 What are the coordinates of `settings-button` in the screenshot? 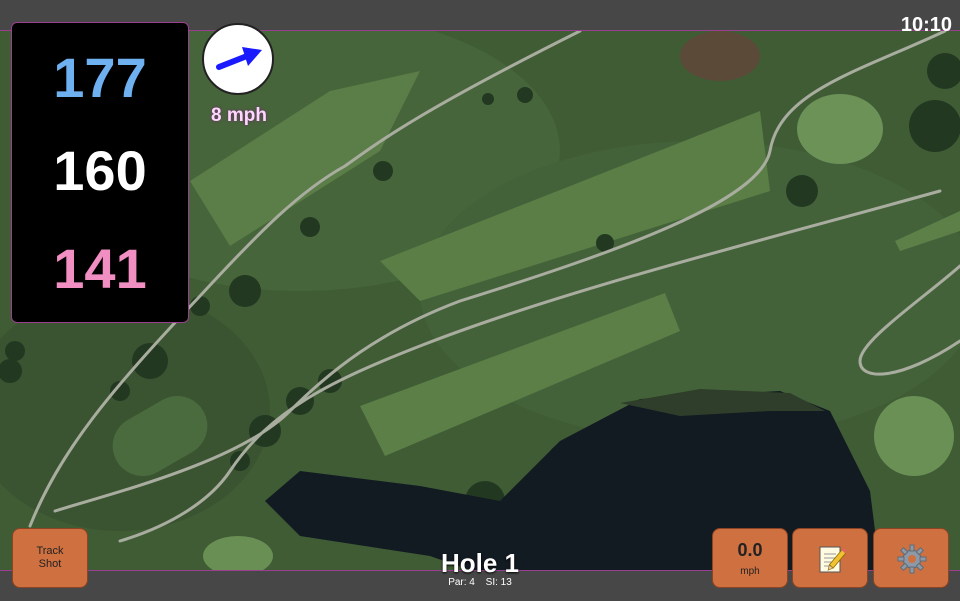 It's located at (911, 558).